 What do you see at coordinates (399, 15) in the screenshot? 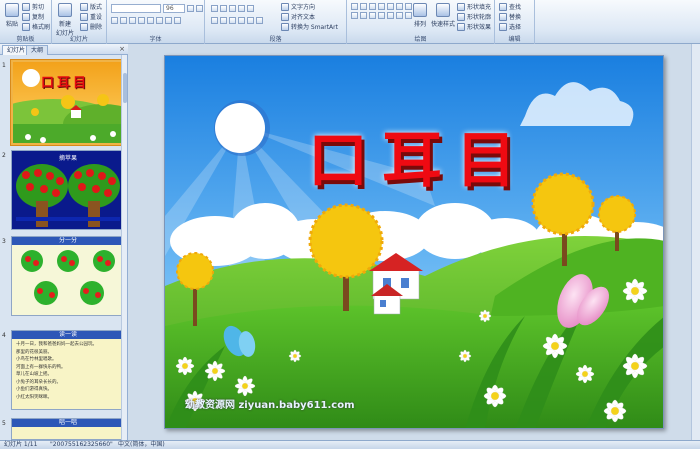
I see `moon-shape-icon` at bounding box center [399, 15].